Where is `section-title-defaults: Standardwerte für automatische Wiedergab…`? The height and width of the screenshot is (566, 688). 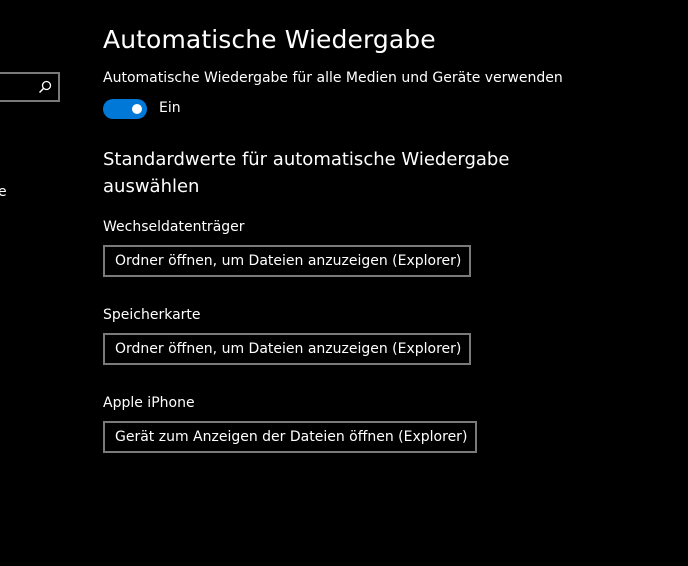 section-title-defaults: Standardwerte für automatische Wiedergab… is located at coordinates (306, 173).